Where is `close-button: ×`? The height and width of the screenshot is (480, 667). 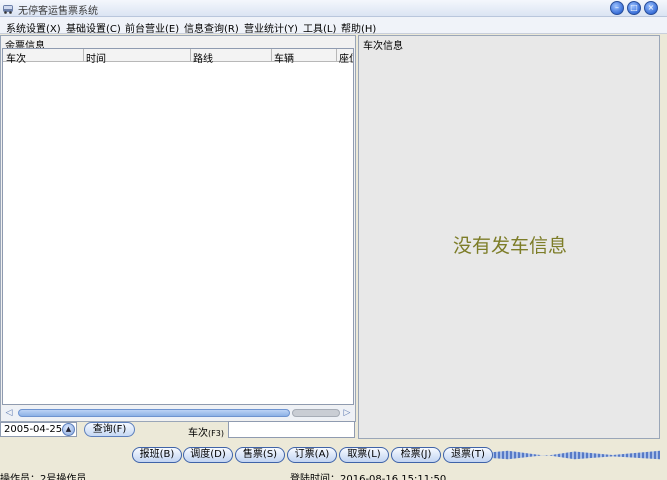 close-button: × is located at coordinates (651, 8).